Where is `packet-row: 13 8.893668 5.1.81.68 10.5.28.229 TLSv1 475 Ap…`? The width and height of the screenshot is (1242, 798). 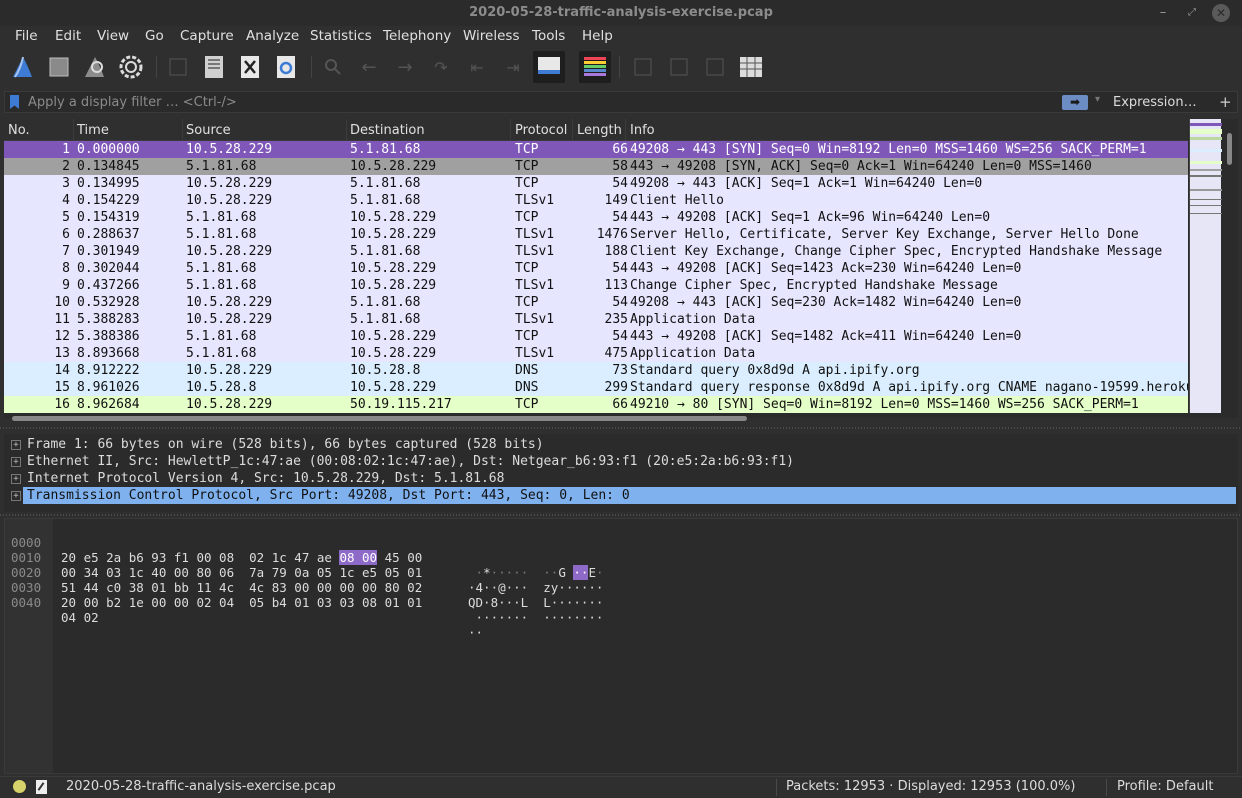 packet-row: 13 8.893668 5.1.81.68 10.5.28.229 TLSv1 475 Ap… is located at coordinates (596, 353).